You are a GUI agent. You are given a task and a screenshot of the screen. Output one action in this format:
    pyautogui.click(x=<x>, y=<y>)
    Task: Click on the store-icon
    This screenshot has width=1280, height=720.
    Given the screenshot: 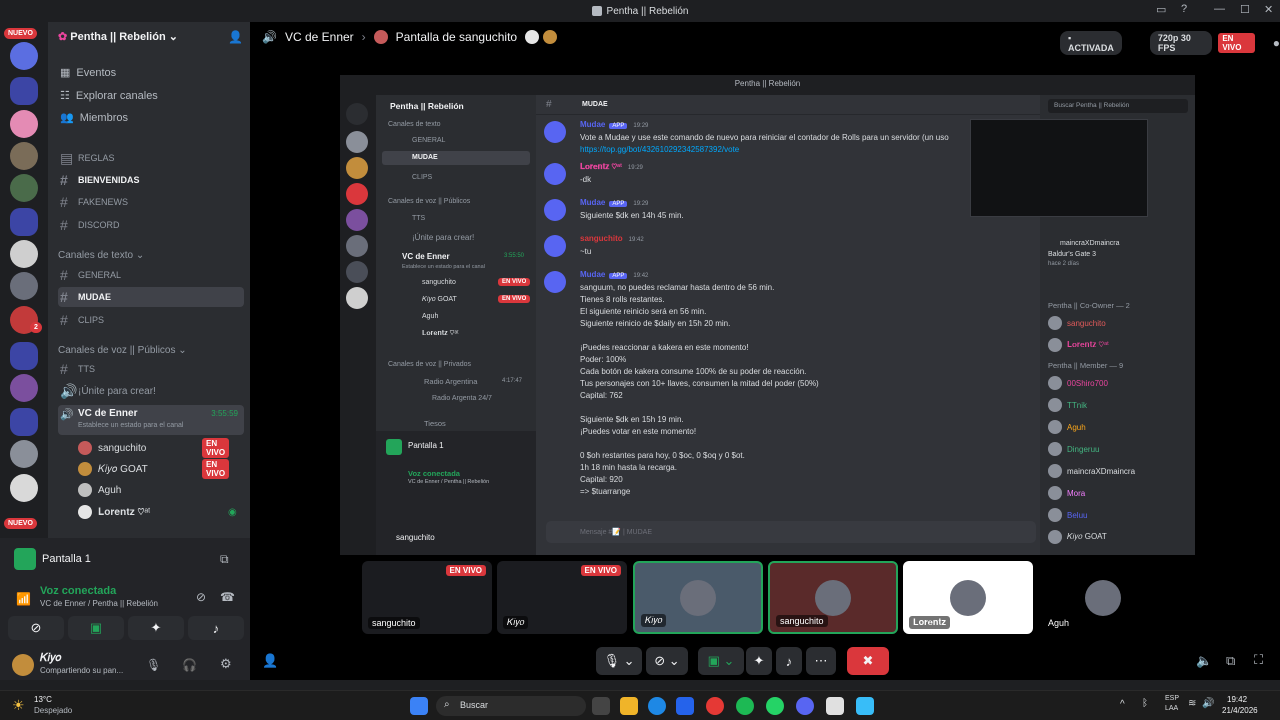 What is the action you would take?
    pyautogui.click(x=685, y=706)
    